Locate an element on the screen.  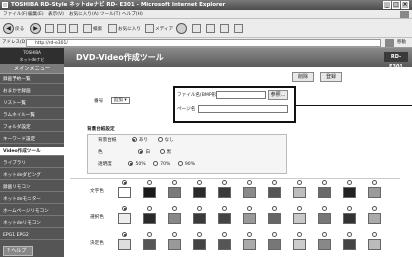
help-button: ? ヘルプ is located at coordinates (18, 251).